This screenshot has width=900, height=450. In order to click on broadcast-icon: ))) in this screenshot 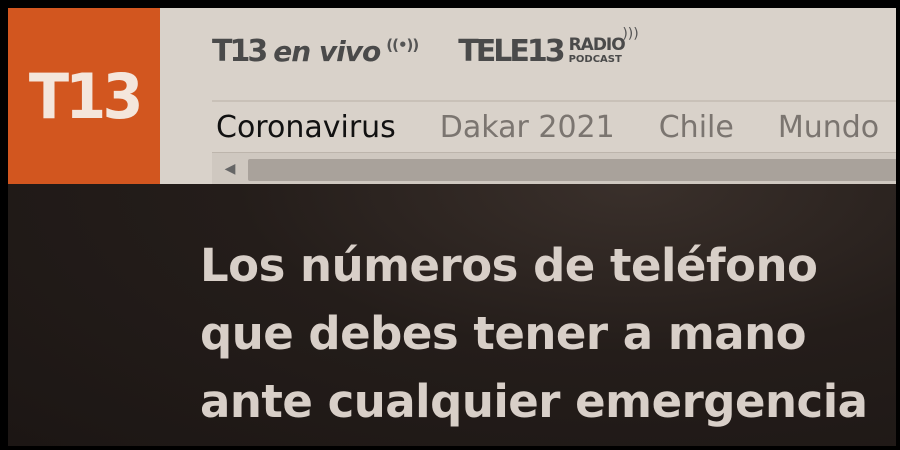, I will do `click(630, 34)`.